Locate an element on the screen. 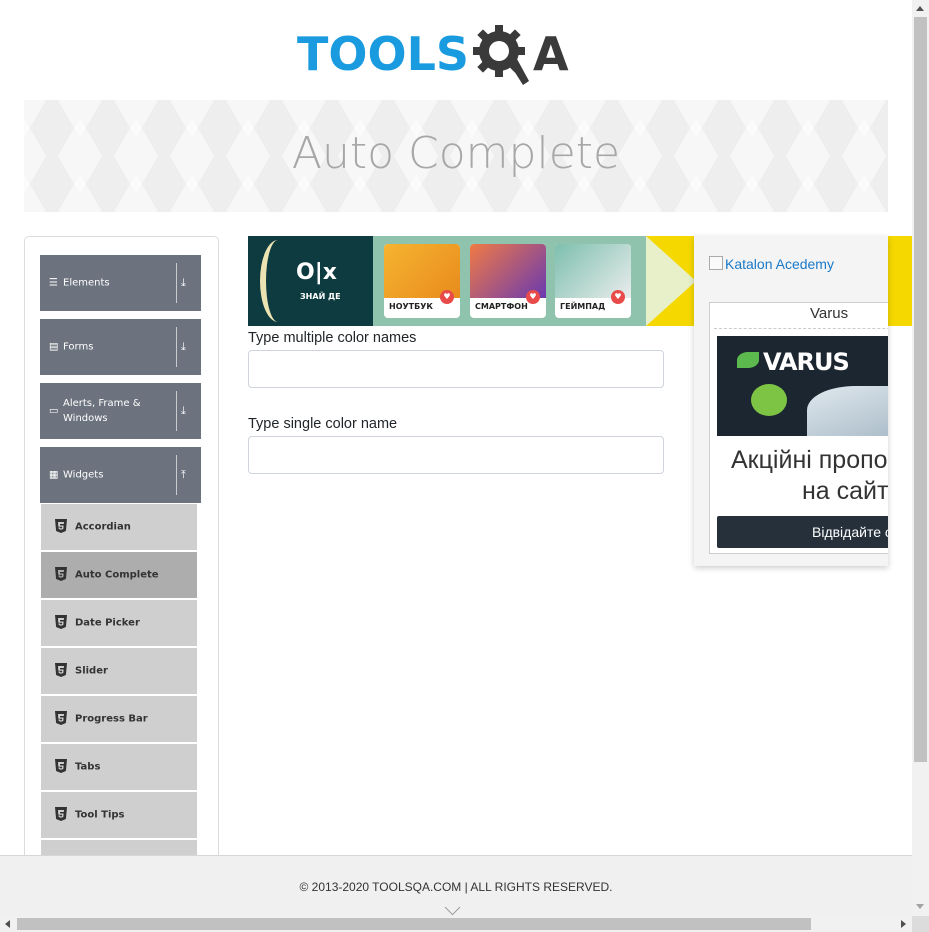  fish-on-ice-image is located at coordinates (847, 411).